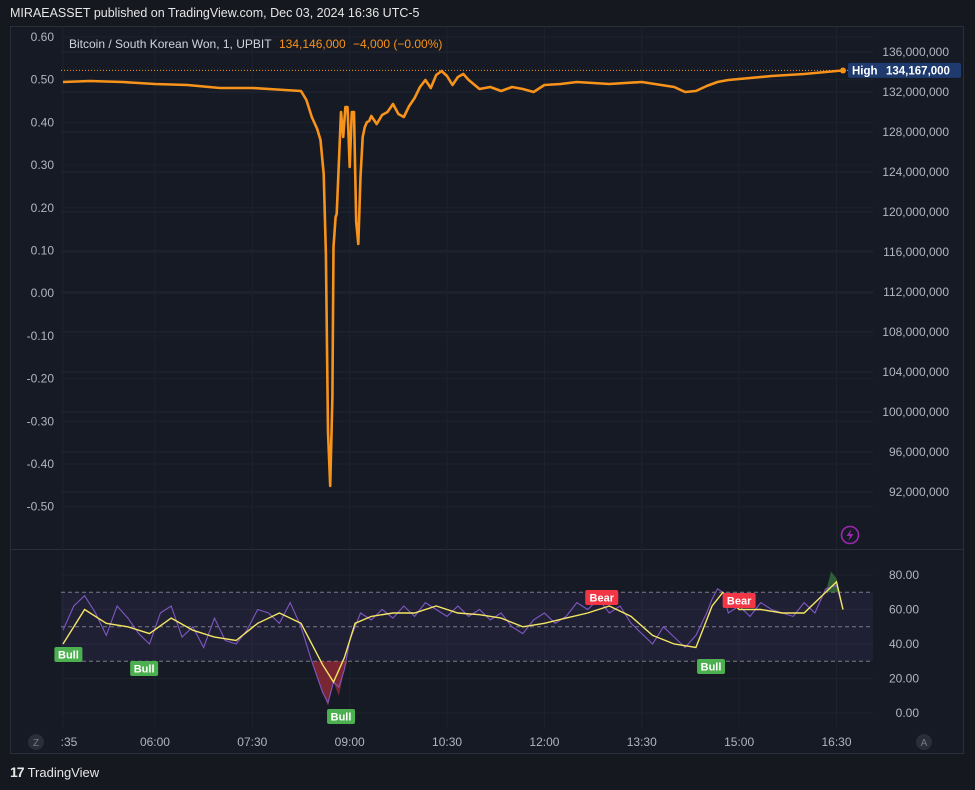 This screenshot has height=790, width=975. Describe the element at coordinates (908, 713) in the screenshot. I see `indicator-axis-tick: 0.00` at that location.